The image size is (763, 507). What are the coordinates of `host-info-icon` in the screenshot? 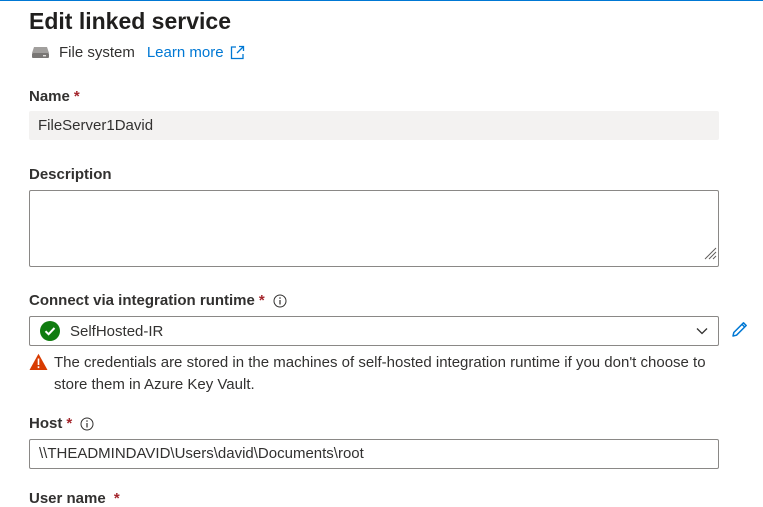 It's located at (87, 424).